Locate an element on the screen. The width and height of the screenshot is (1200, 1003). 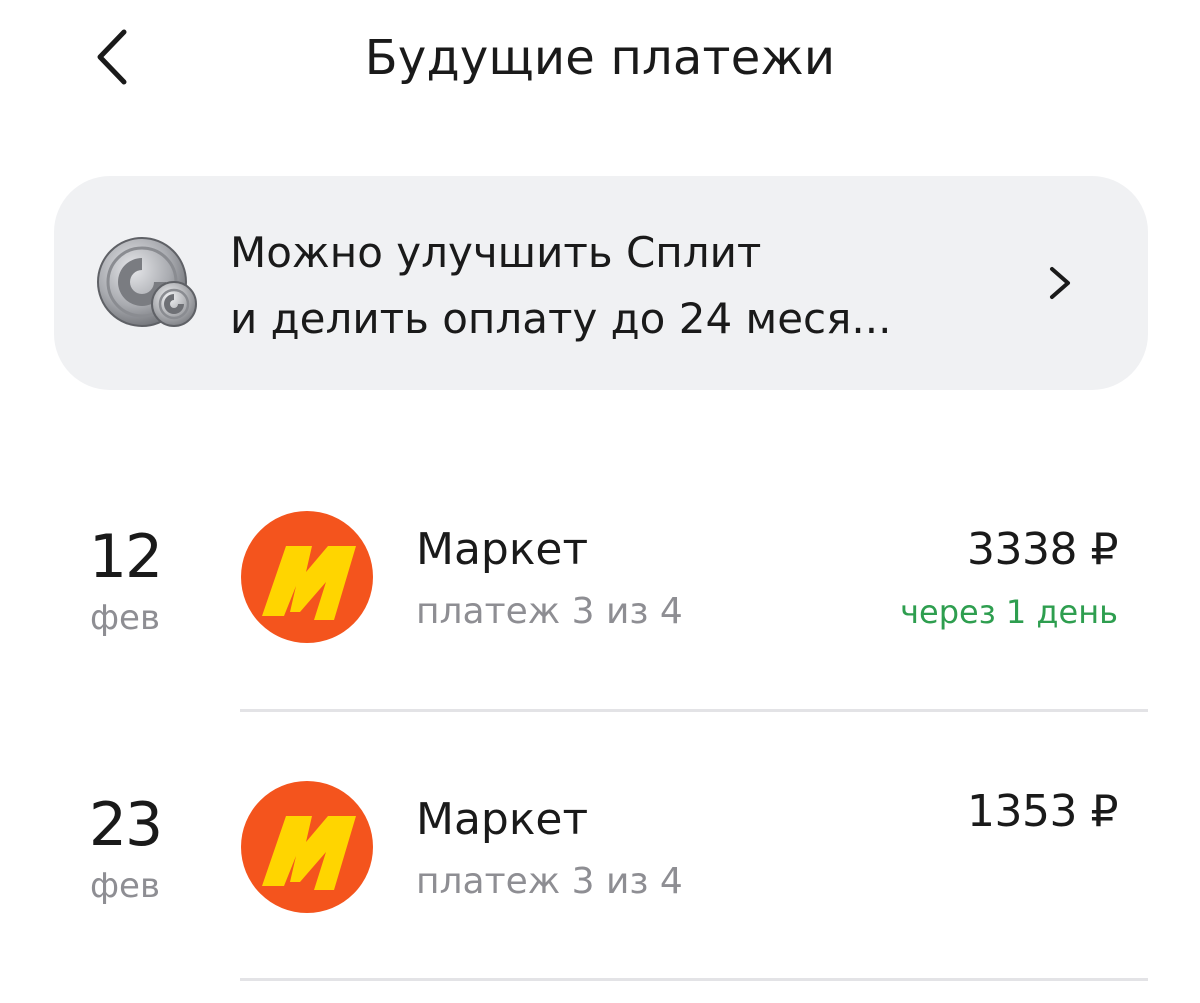
payment-day: 23 is located at coordinates (125, 825).